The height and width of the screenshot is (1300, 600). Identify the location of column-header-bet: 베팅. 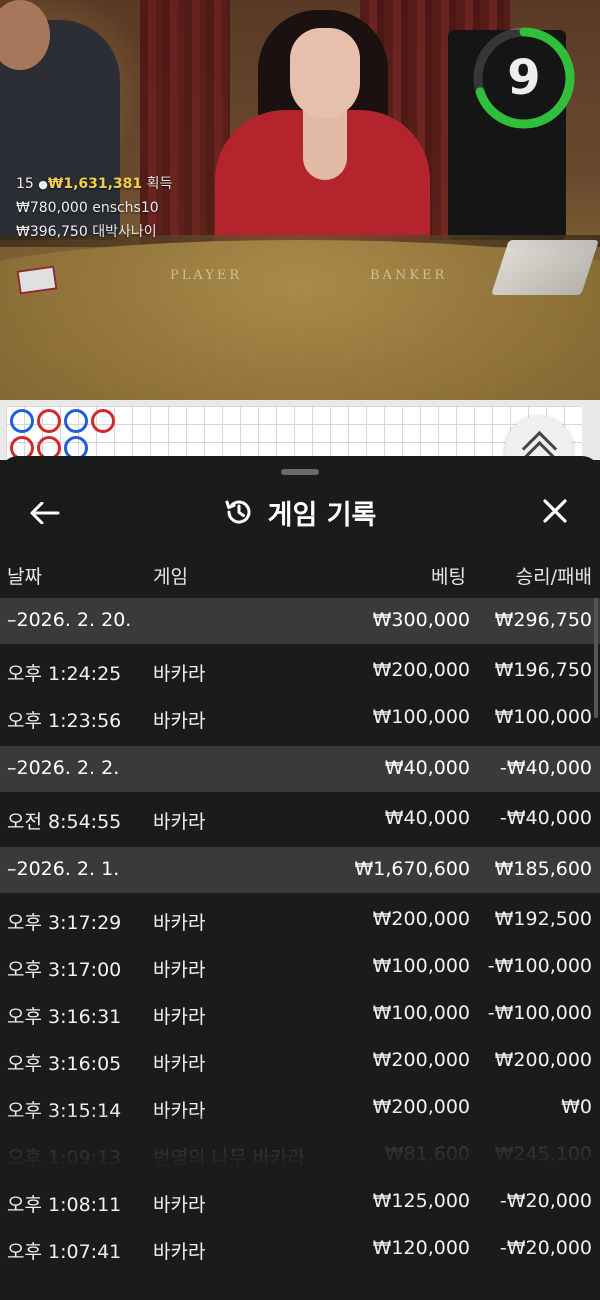
(448, 577).